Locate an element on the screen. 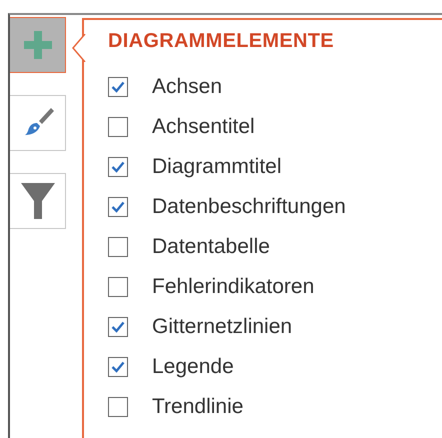 This screenshot has height=438, width=442. checkbox-label: Datenbeschriftungen is located at coordinates (249, 207).